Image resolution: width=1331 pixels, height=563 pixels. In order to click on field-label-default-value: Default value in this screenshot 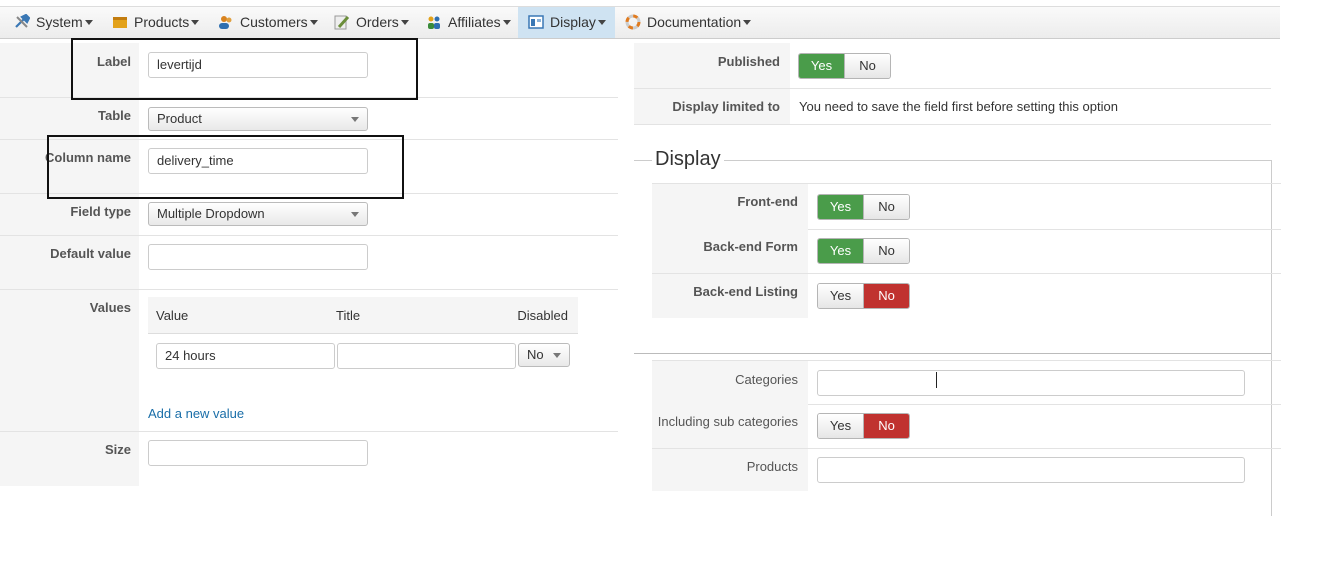, I will do `click(90, 253)`.